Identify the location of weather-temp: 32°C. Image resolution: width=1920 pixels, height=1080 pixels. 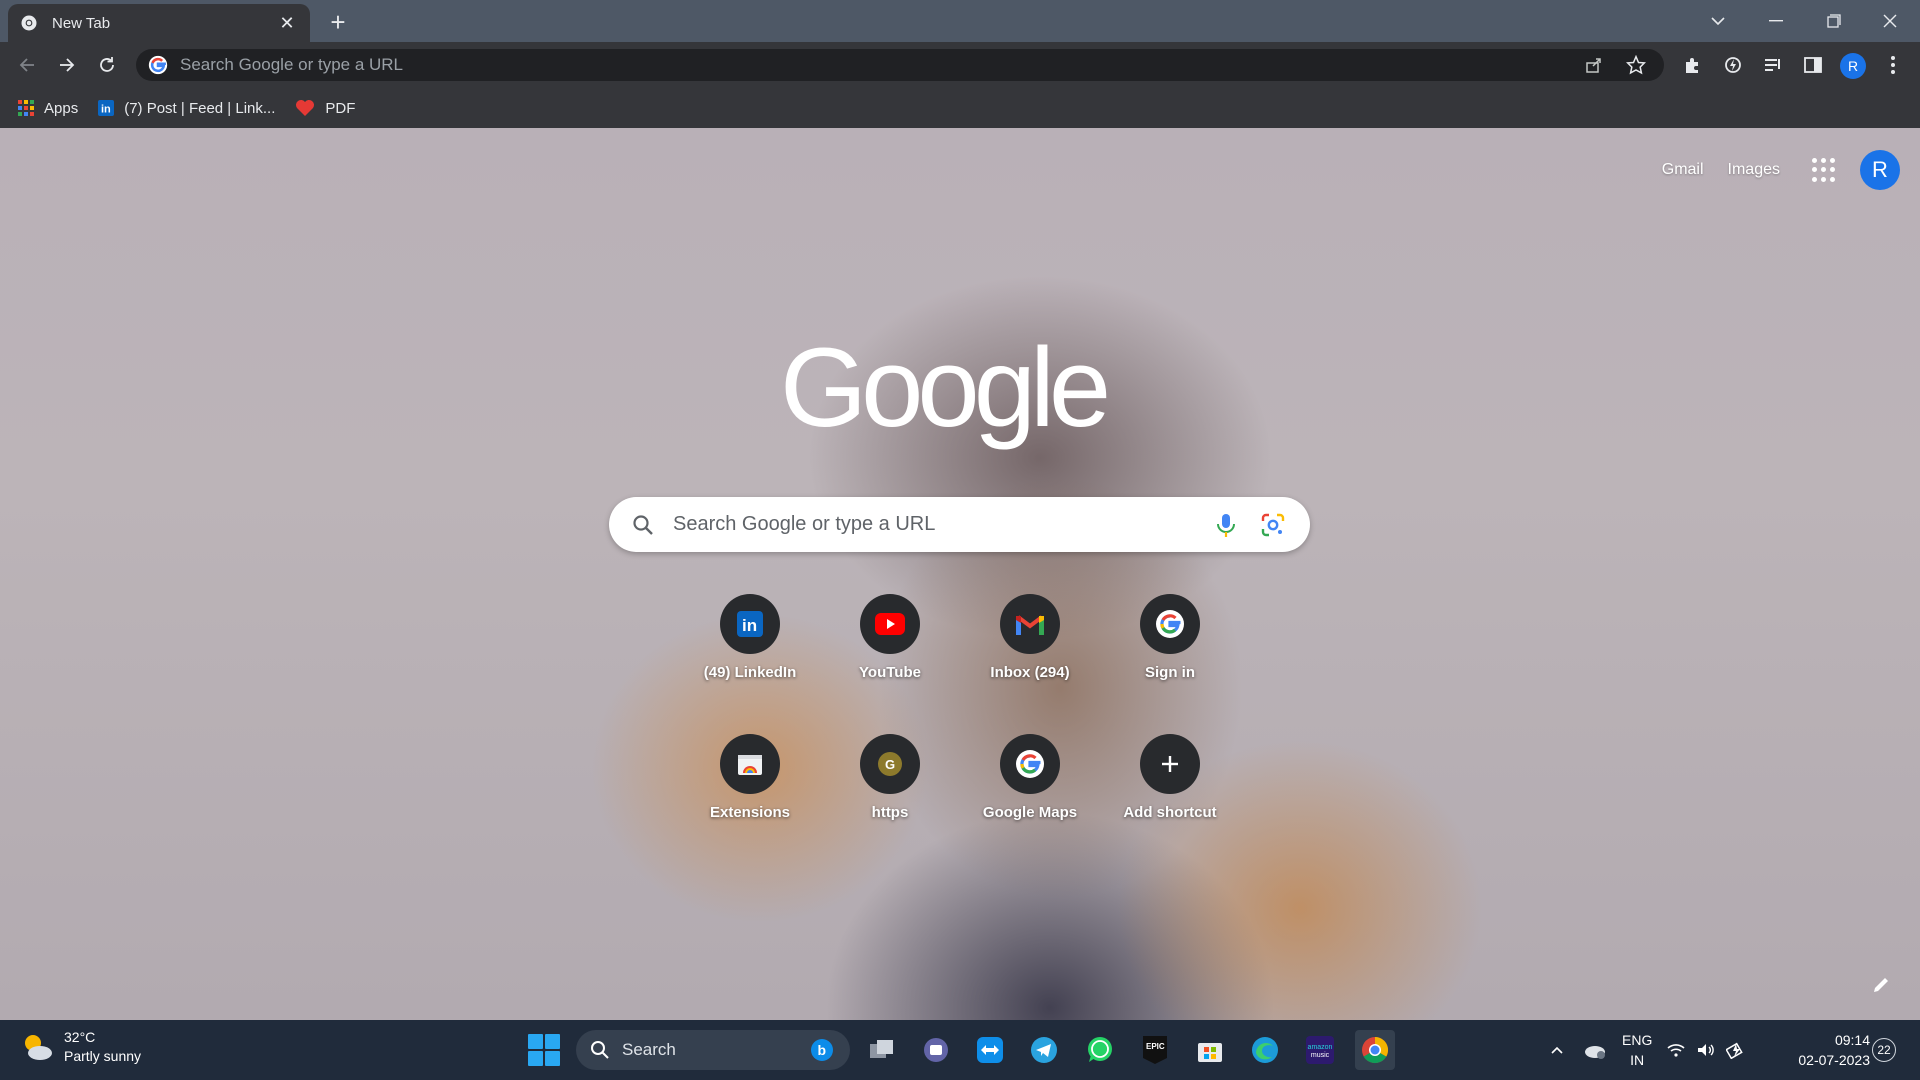
(80, 1037).